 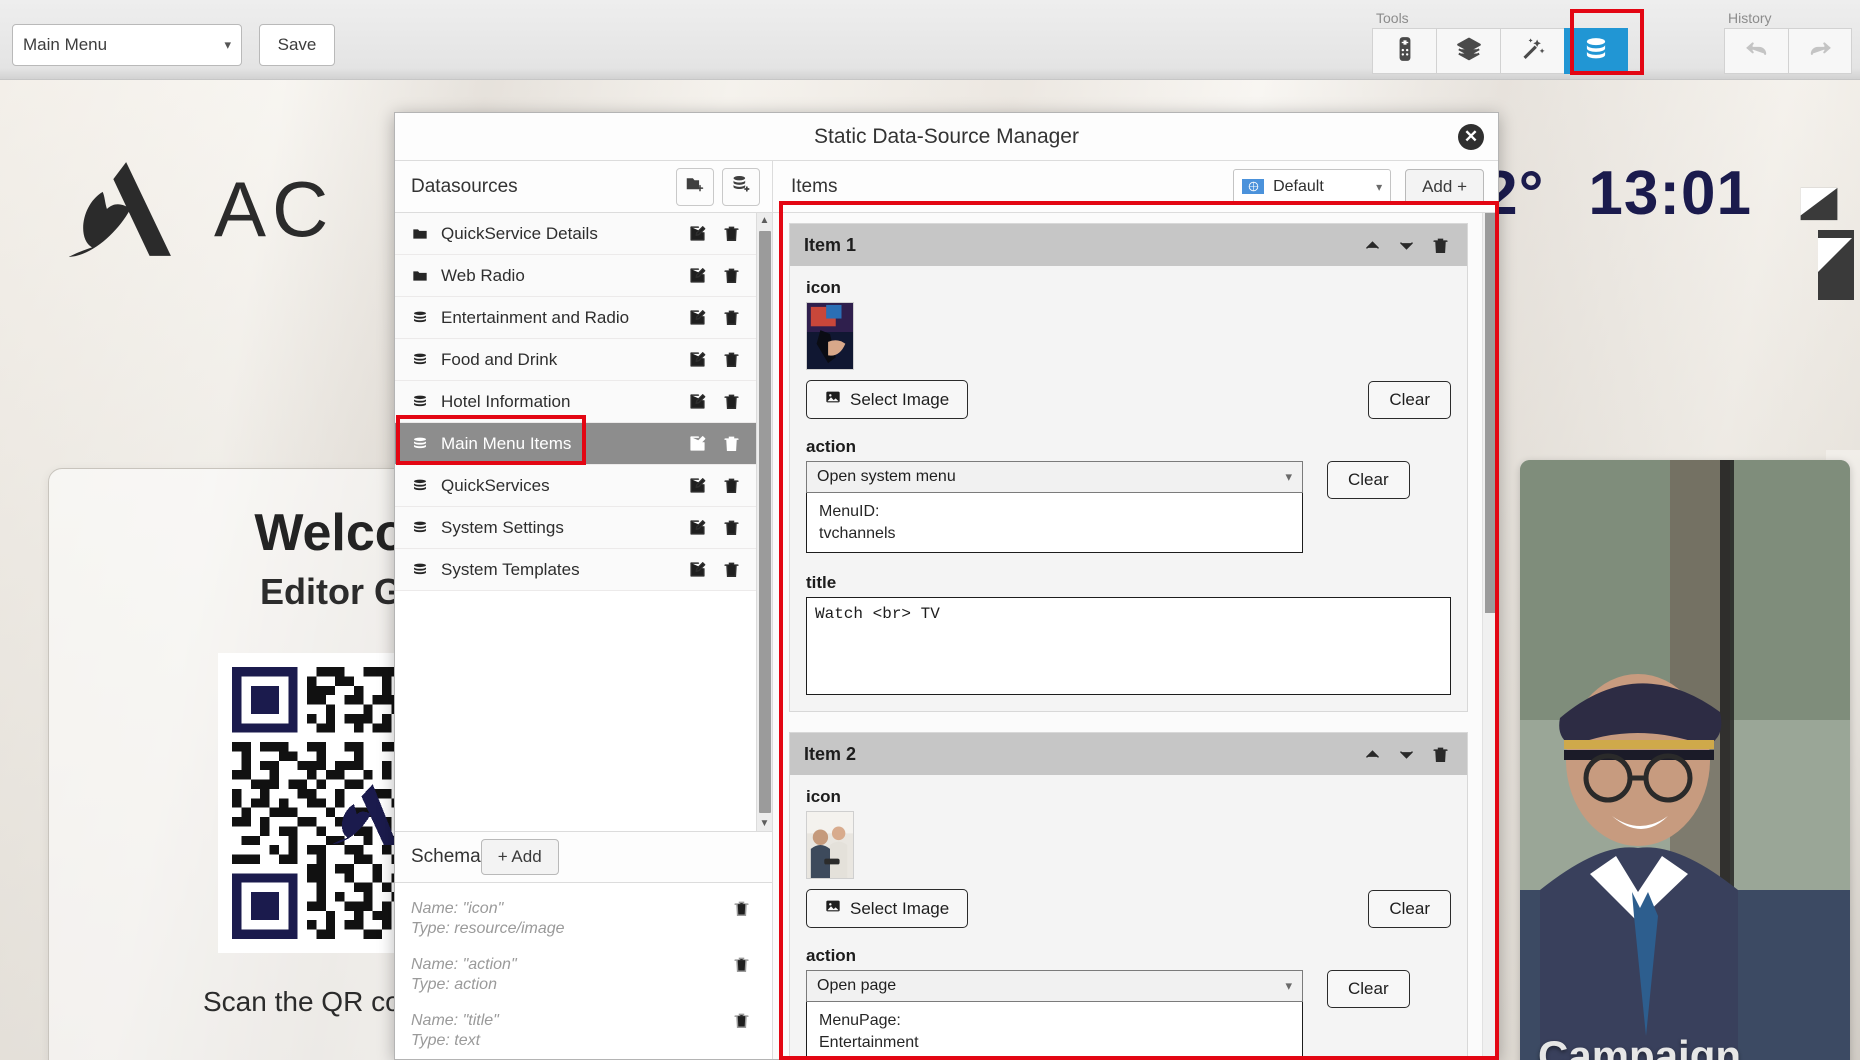 What do you see at coordinates (575, 528) in the screenshot?
I see `datasource-row: System Settings` at bounding box center [575, 528].